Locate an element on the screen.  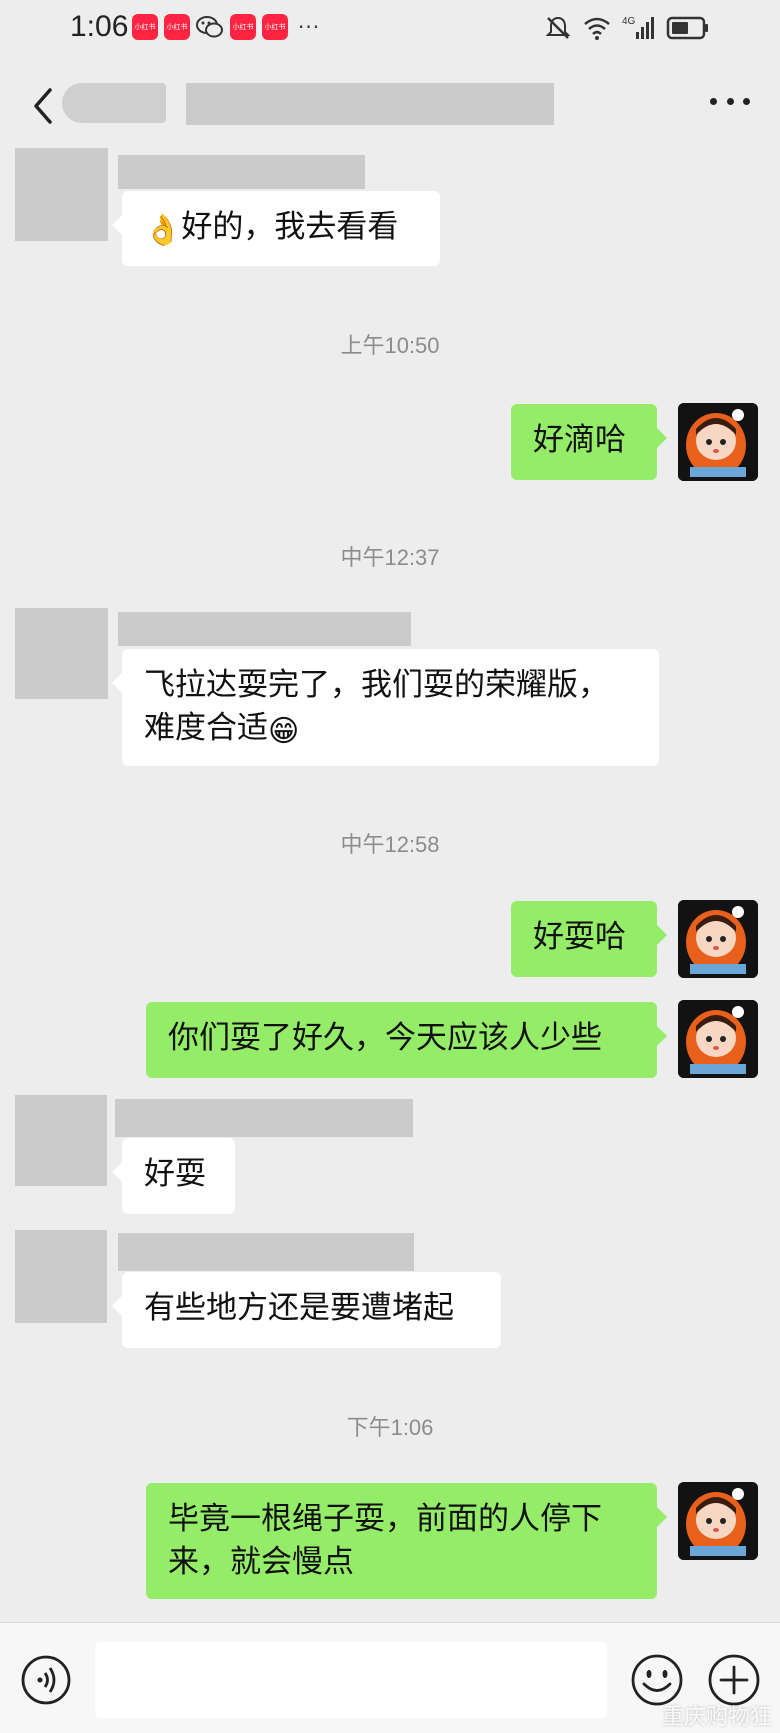
status-time: 1:06 is located at coordinates (99, 26).